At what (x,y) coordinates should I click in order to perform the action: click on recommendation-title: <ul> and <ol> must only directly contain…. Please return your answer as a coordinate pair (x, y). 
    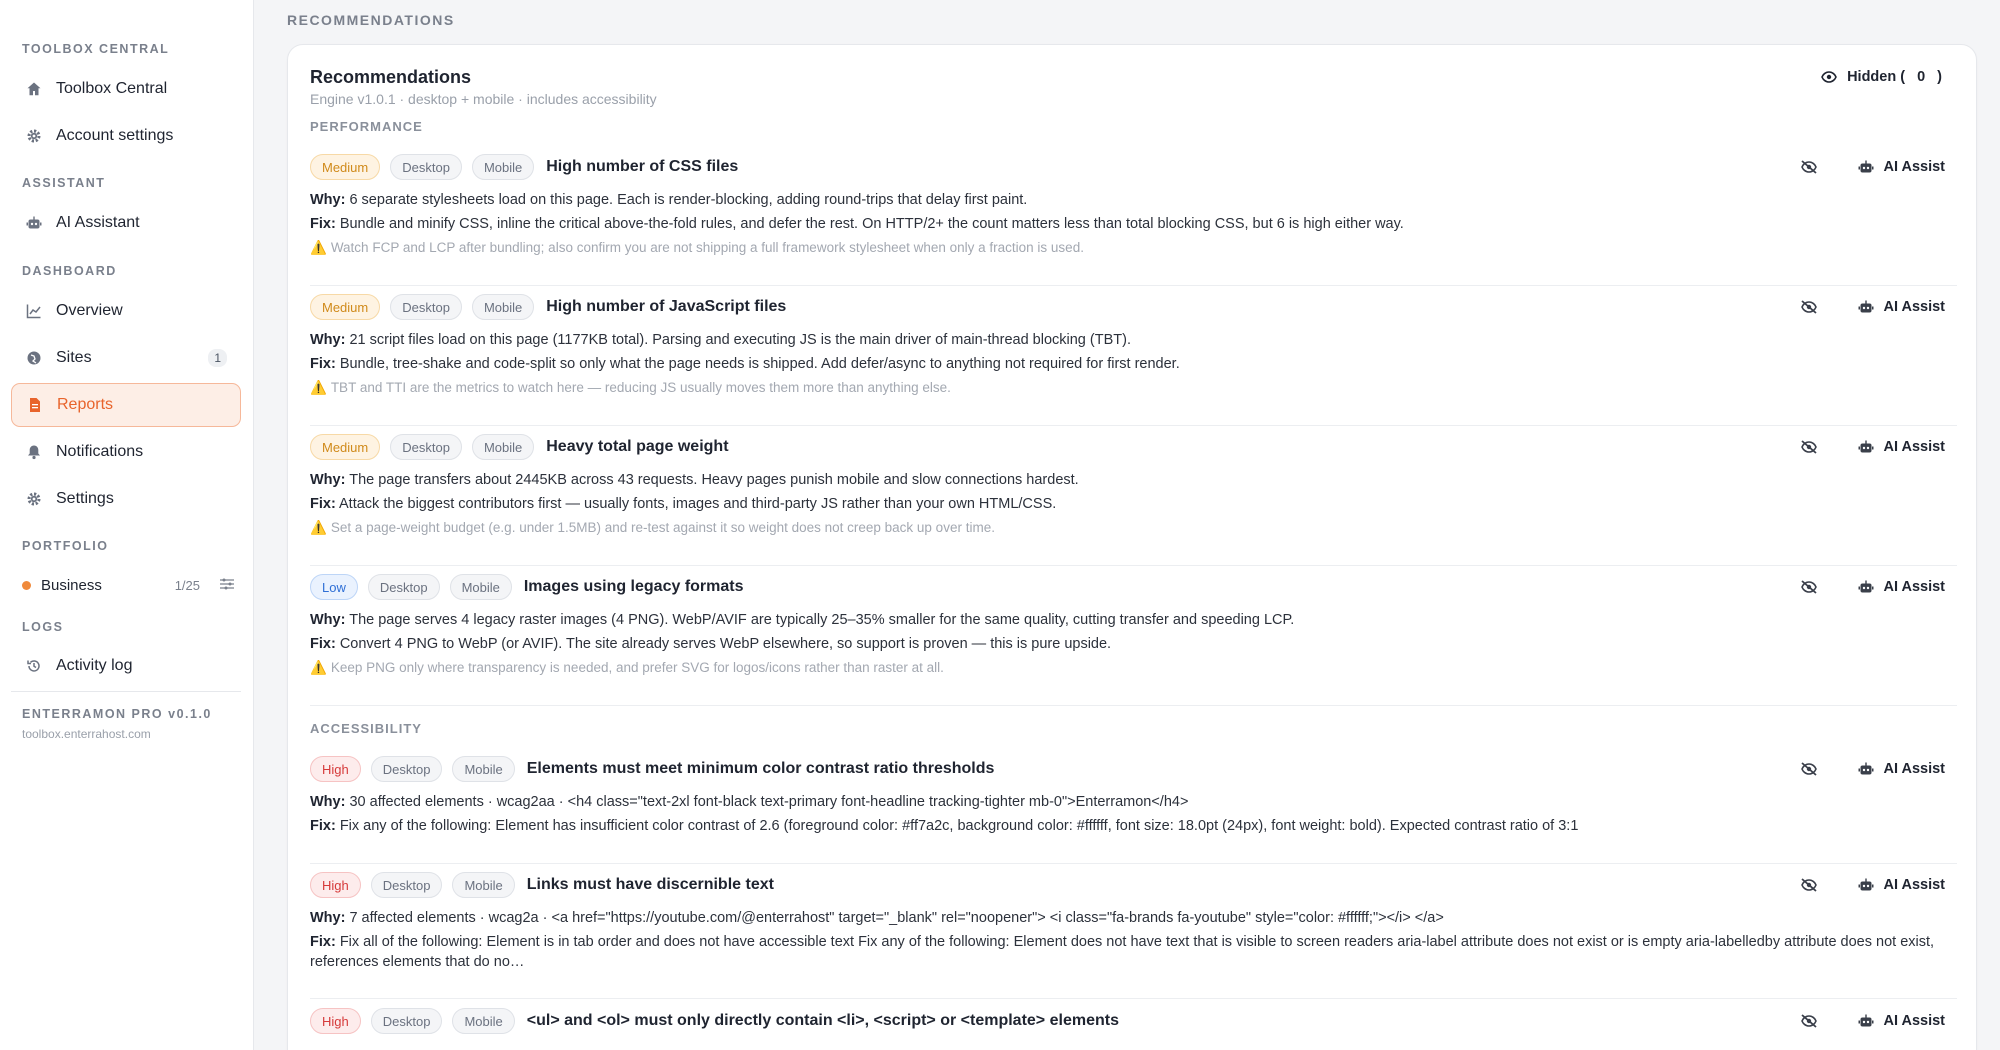
    Looking at the image, I should click on (822, 1020).